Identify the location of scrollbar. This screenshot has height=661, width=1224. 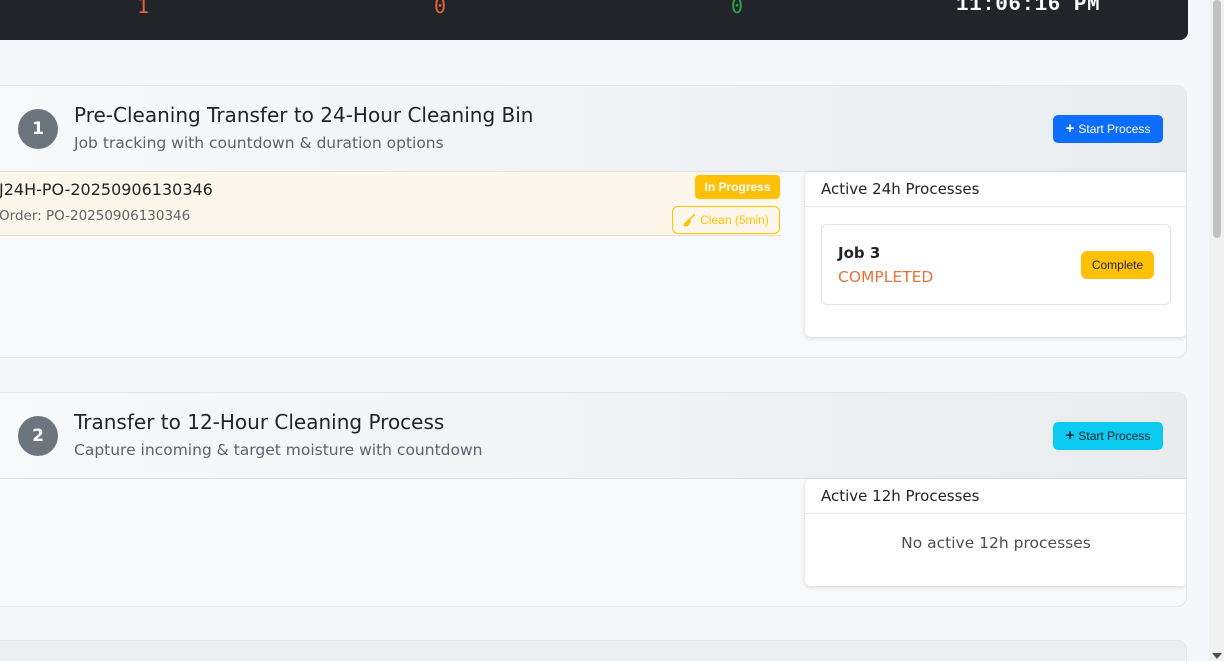
(1216, 330).